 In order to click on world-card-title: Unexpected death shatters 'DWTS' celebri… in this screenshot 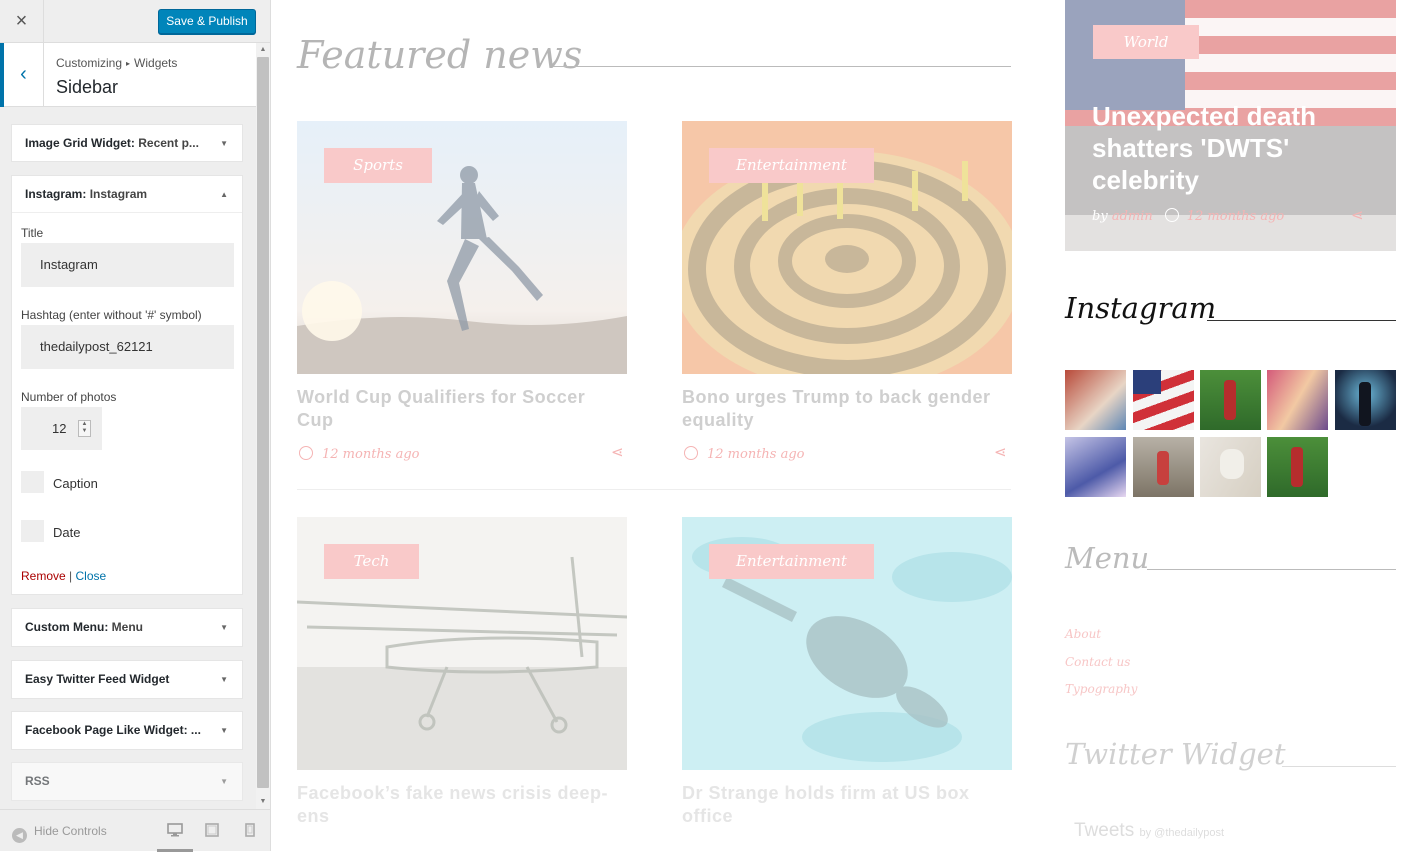, I will do `click(1237, 148)`.